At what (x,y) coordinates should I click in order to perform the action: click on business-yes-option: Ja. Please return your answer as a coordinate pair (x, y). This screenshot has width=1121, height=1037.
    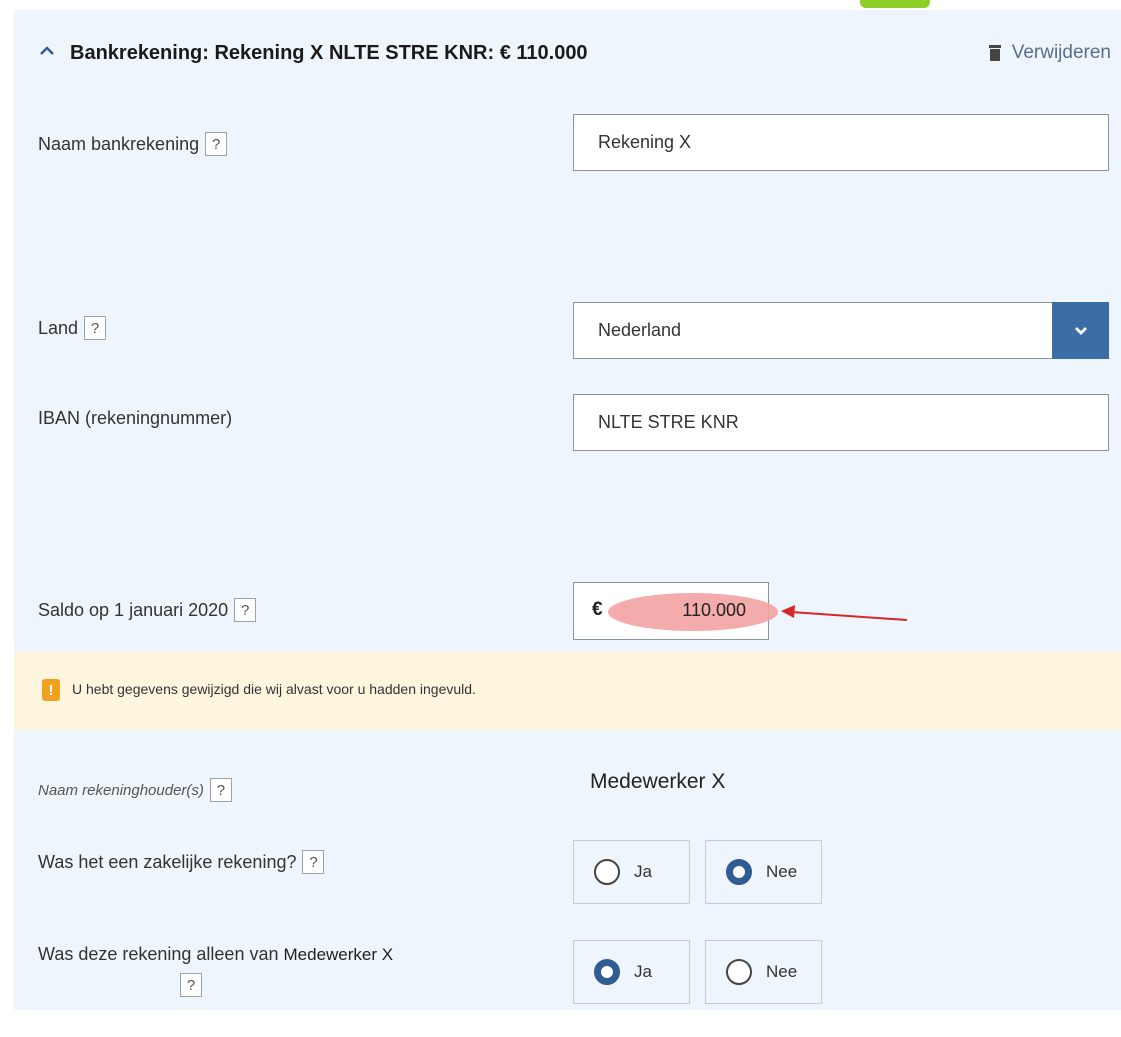
    Looking at the image, I should click on (631, 872).